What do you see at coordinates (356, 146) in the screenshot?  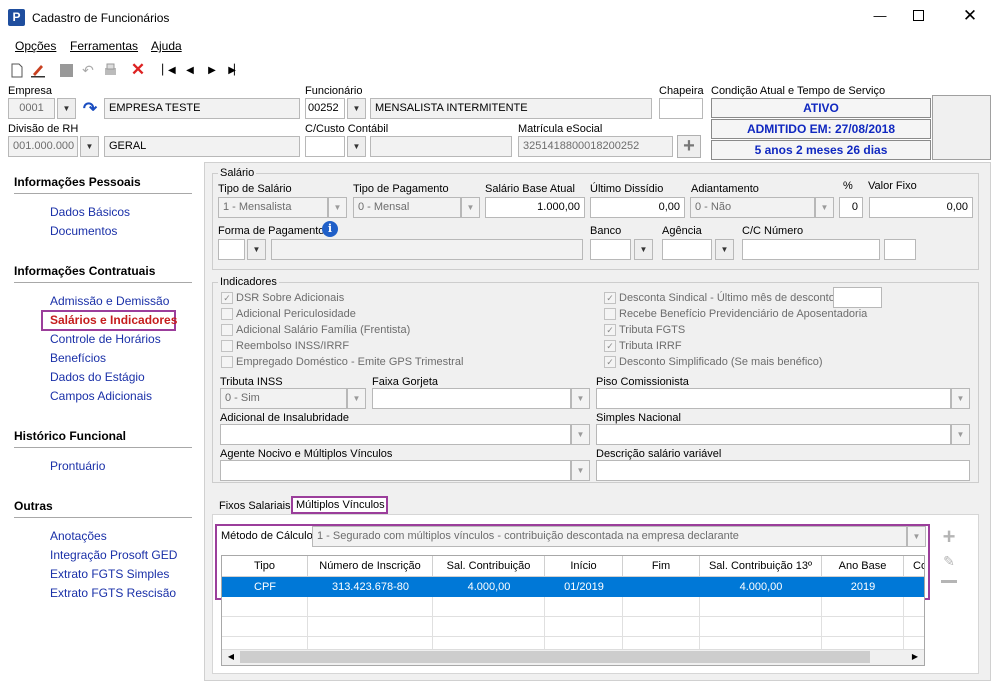 I see `ccusto-dropdown: ▼` at bounding box center [356, 146].